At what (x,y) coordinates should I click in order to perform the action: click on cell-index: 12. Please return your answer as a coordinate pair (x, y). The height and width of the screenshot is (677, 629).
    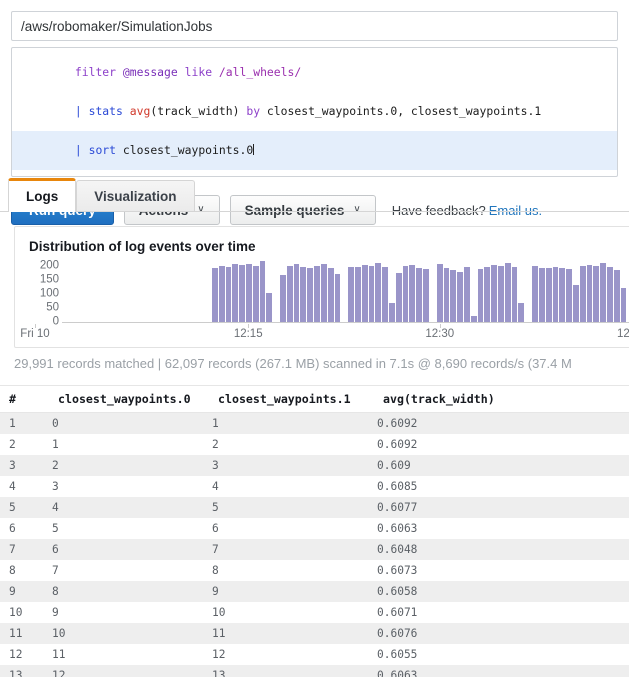
    Looking at the image, I should click on (16, 654).